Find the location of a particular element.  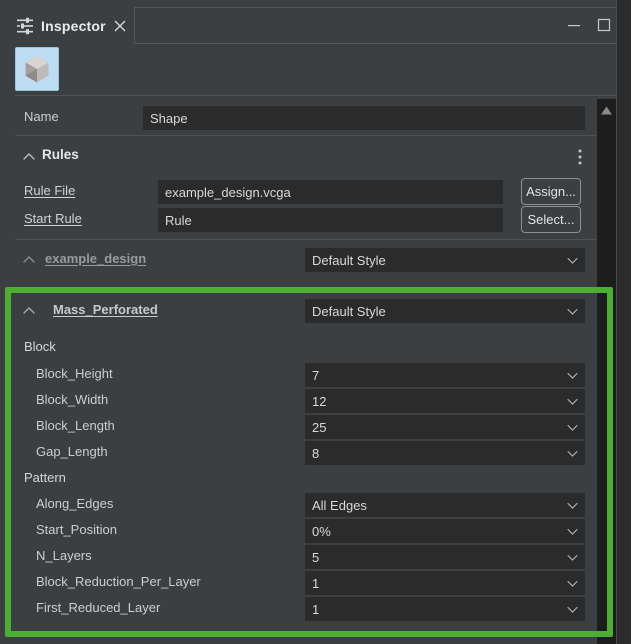

param-row-block-reduction-per-layer: Block_Reduction_Per_Layer 1 is located at coordinates (298, 583).